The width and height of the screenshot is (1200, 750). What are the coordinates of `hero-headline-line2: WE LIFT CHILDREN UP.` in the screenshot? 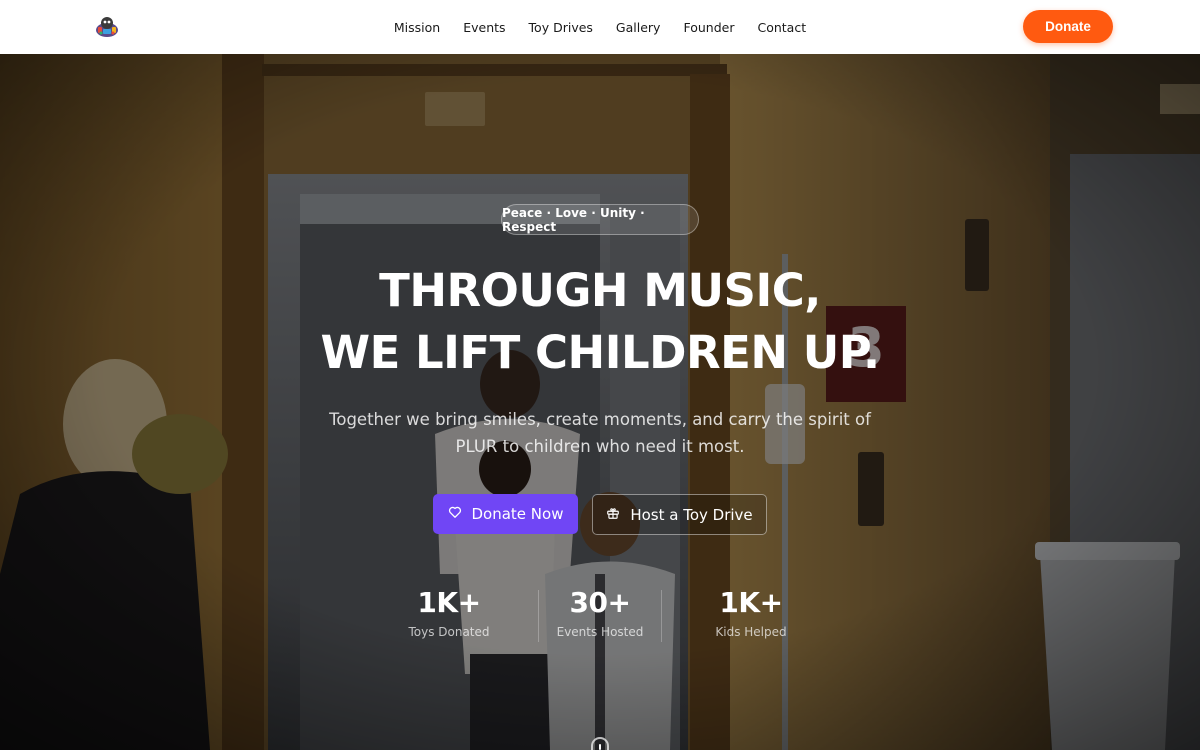 It's located at (600, 352).